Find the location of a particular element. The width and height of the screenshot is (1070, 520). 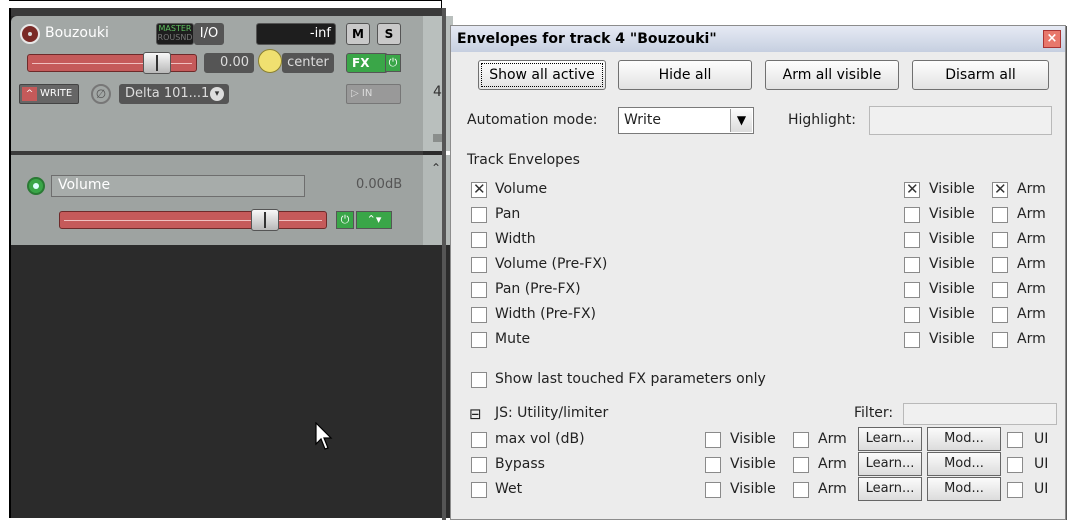

input-selector: Delta 101...1 ▾ is located at coordinates (174, 94).